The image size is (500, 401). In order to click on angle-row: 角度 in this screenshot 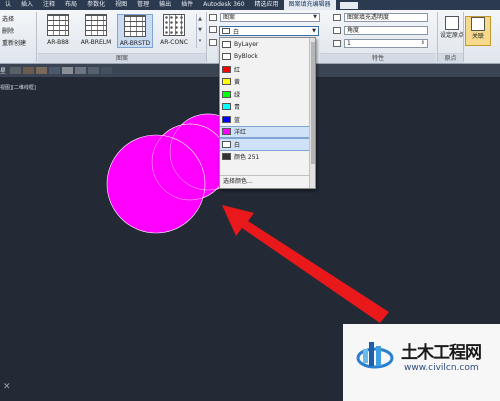, I will do `click(380, 30)`.